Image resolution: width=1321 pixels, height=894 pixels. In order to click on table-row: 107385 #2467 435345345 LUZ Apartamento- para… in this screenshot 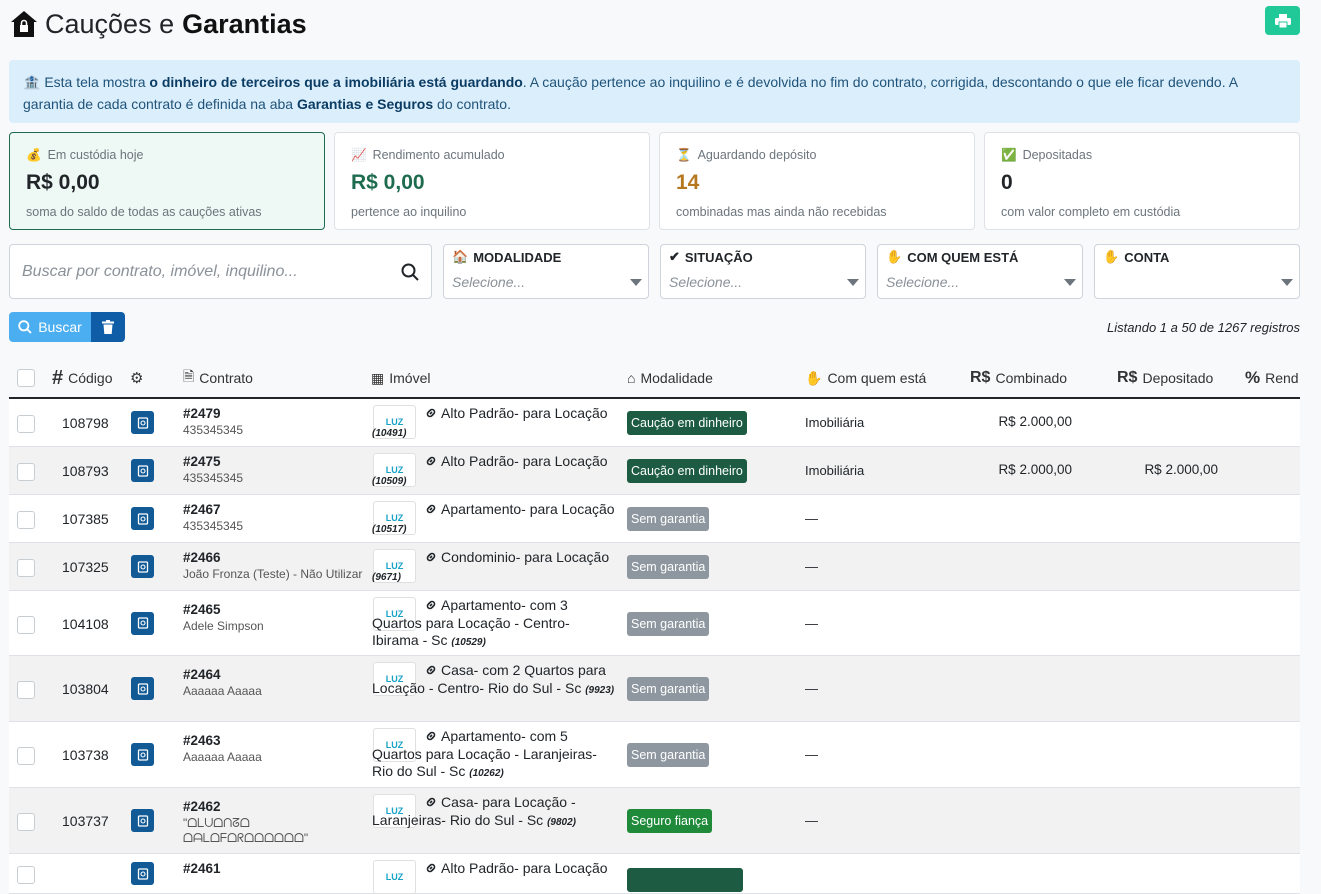, I will do `click(654, 519)`.